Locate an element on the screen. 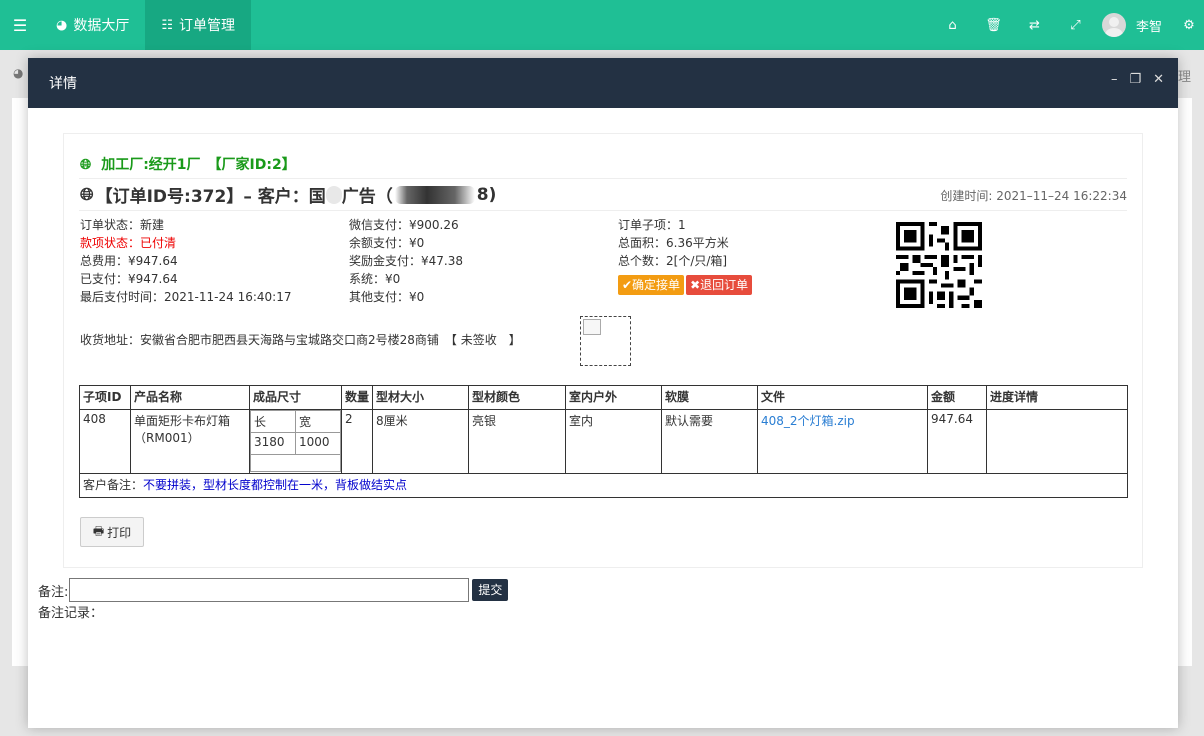  remark-log-label: 备注记录： is located at coordinates (71, 613).